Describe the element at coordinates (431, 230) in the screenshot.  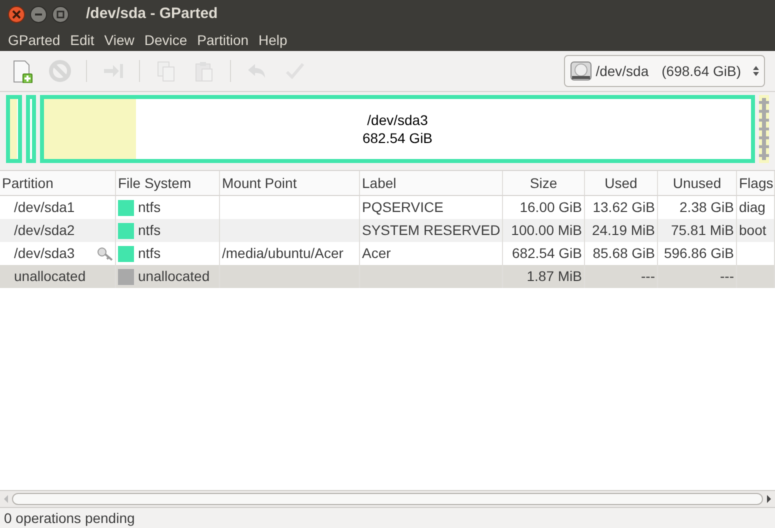
I see `table-cell-text: SYSTEM RESERVED` at that location.